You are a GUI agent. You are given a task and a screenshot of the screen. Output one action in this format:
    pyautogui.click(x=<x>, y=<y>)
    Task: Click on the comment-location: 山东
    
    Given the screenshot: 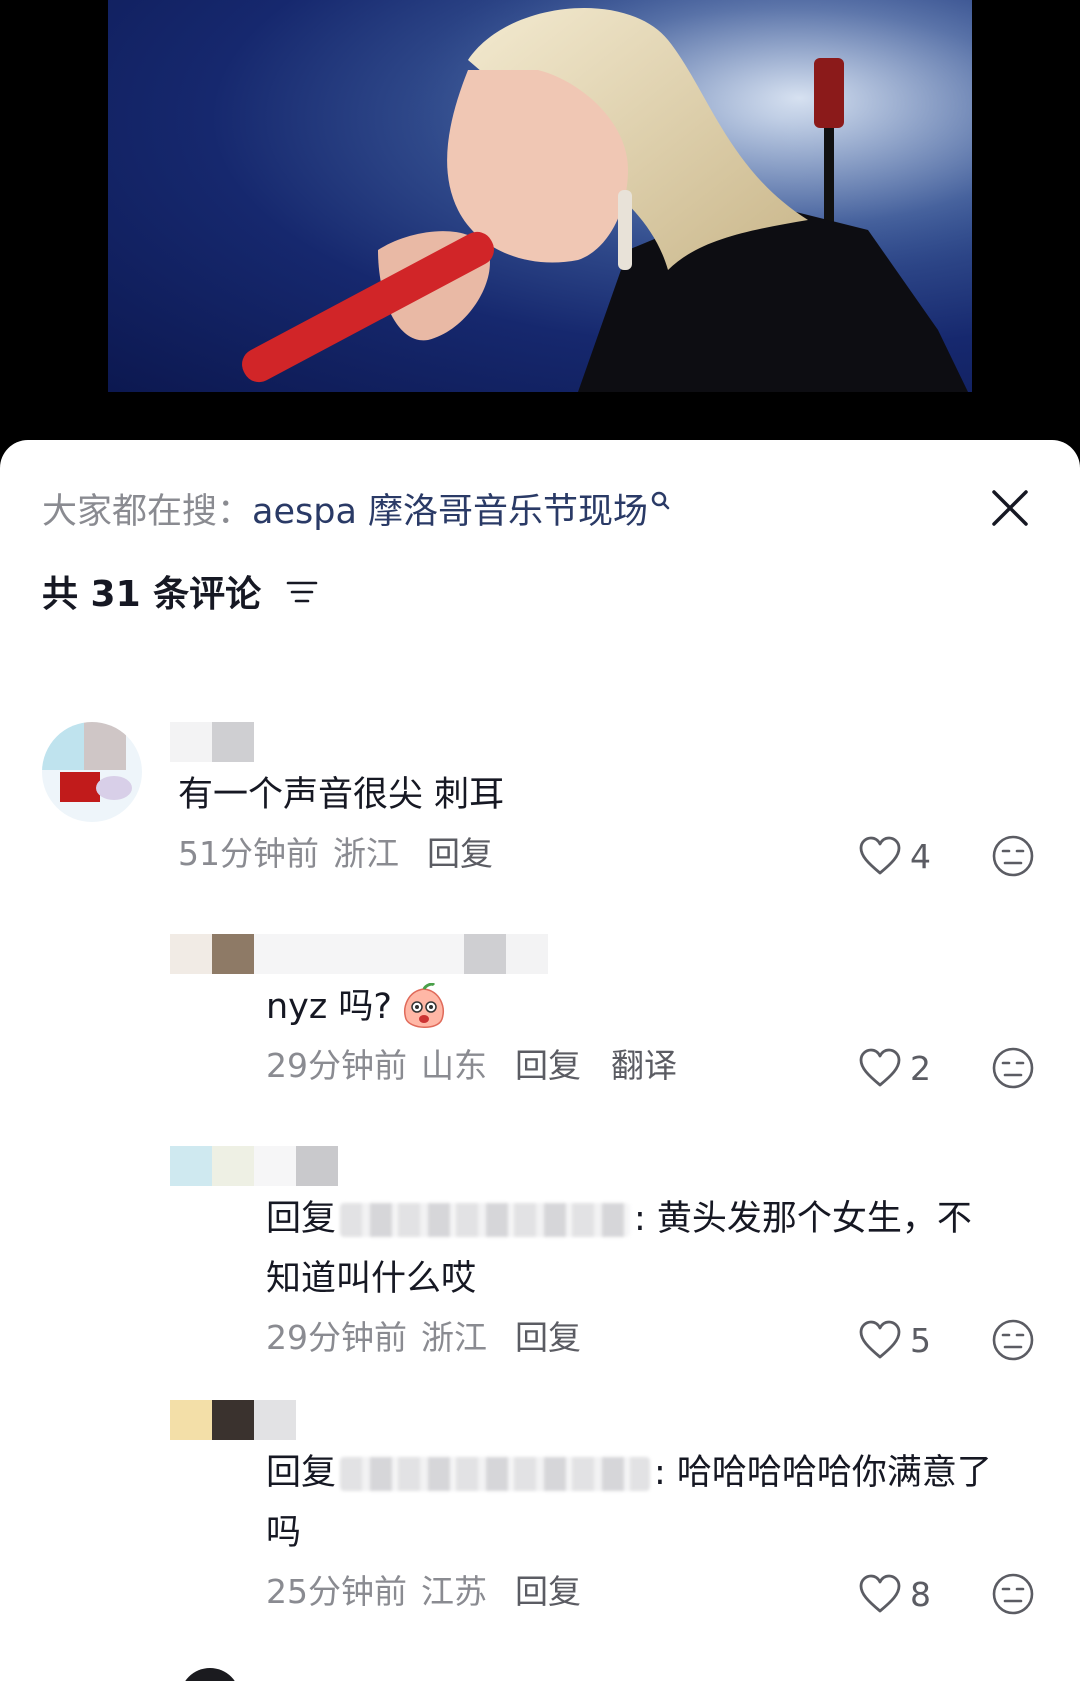 What is the action you would take?
    pyautogui.click(x=454, y=1065)
    